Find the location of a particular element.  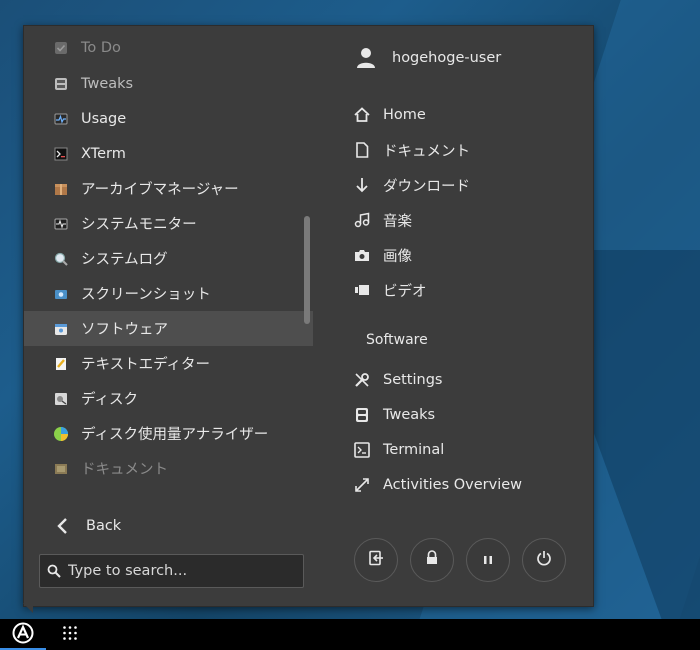

app-item-software: ソフトウェア is located at coordinates (168, 328).